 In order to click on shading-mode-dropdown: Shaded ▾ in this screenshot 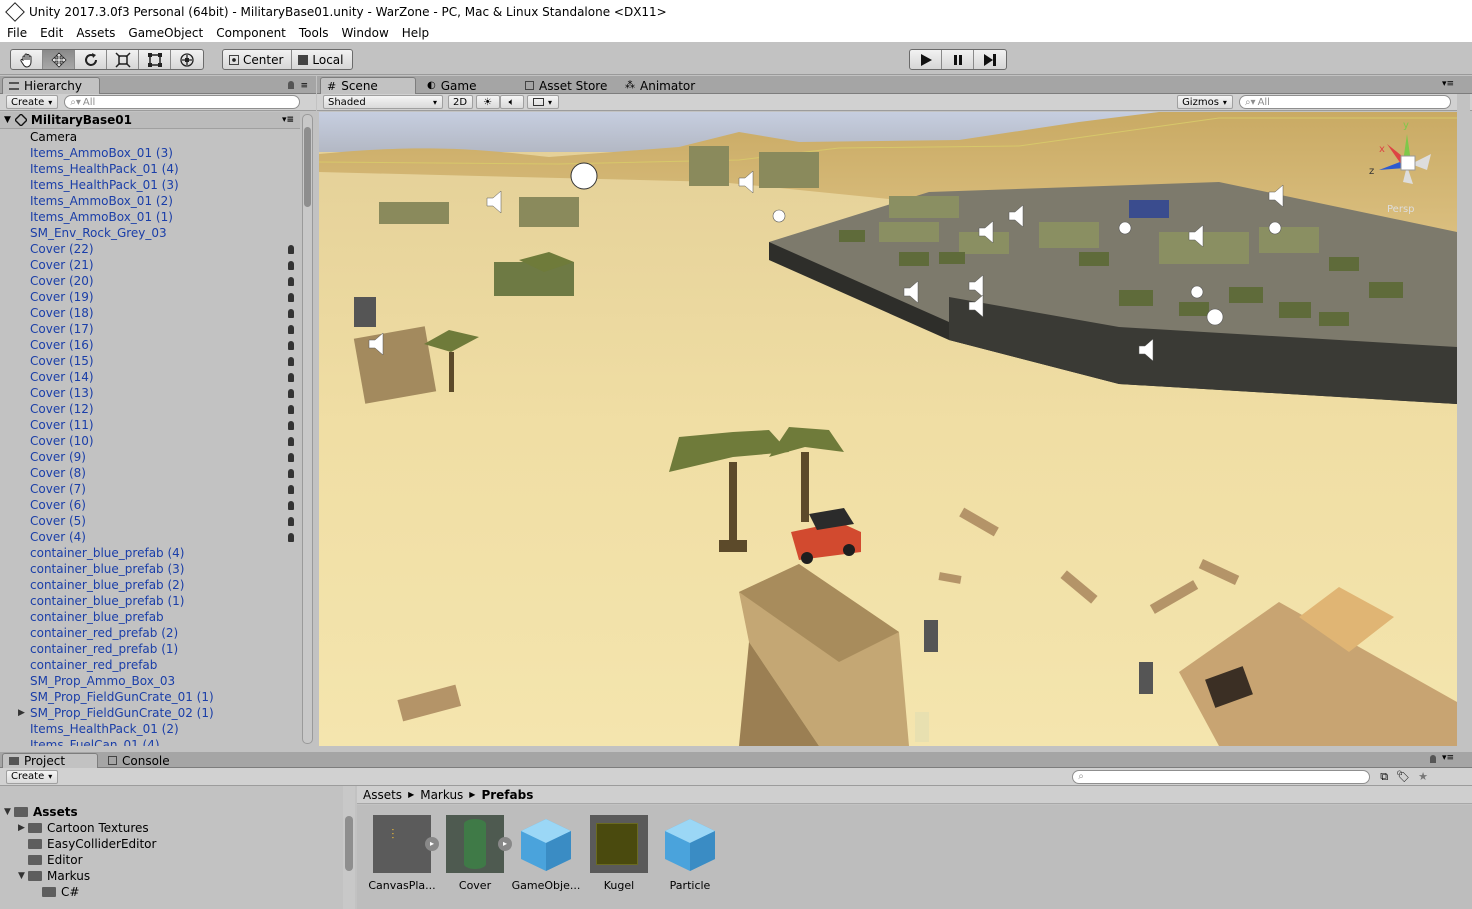, I will do `click(383, 102)`.